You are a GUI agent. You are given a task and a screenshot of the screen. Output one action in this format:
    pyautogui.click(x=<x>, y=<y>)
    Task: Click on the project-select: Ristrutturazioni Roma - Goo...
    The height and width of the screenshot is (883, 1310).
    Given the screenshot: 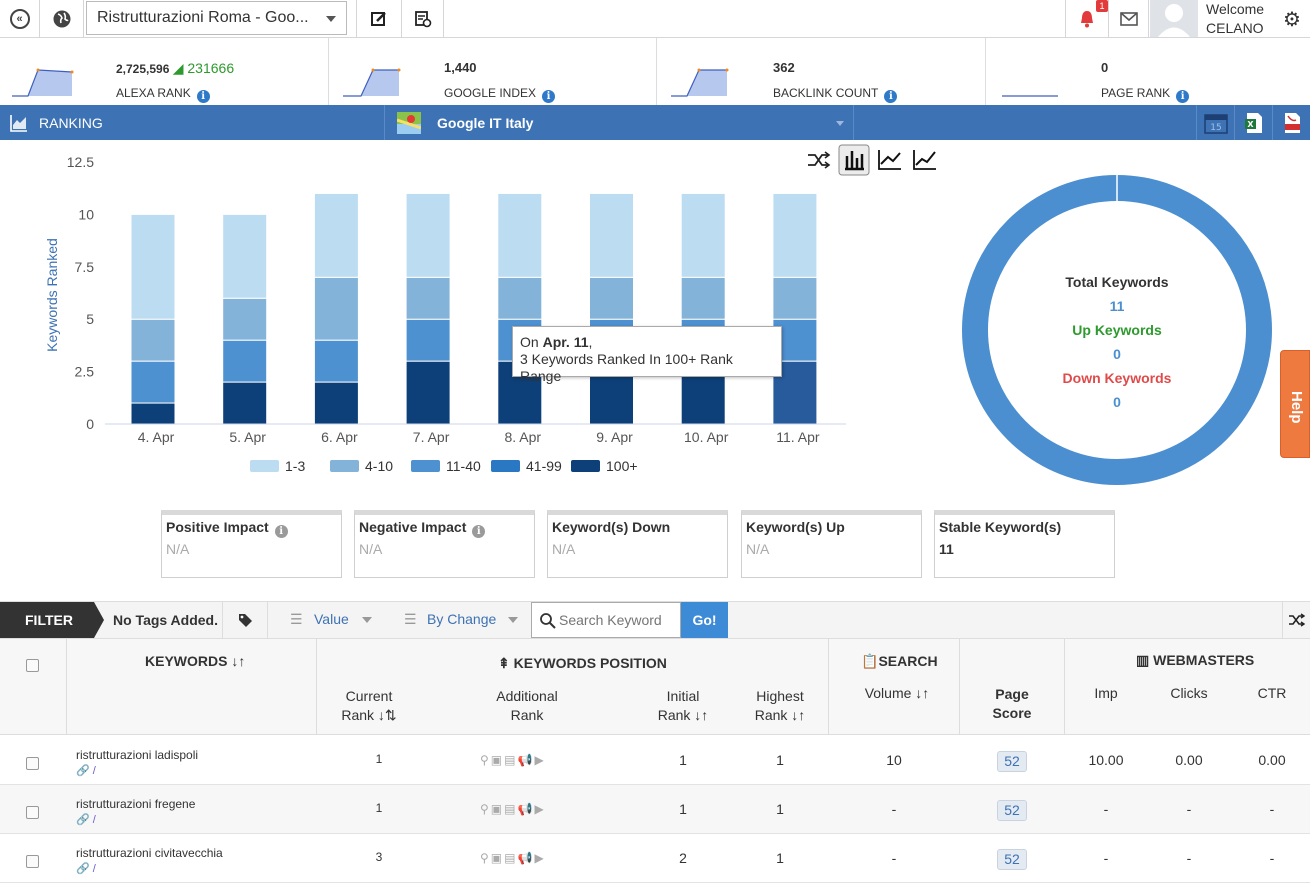 What is the action you would take?
    pyautogui.click(x=216, y=18)
    